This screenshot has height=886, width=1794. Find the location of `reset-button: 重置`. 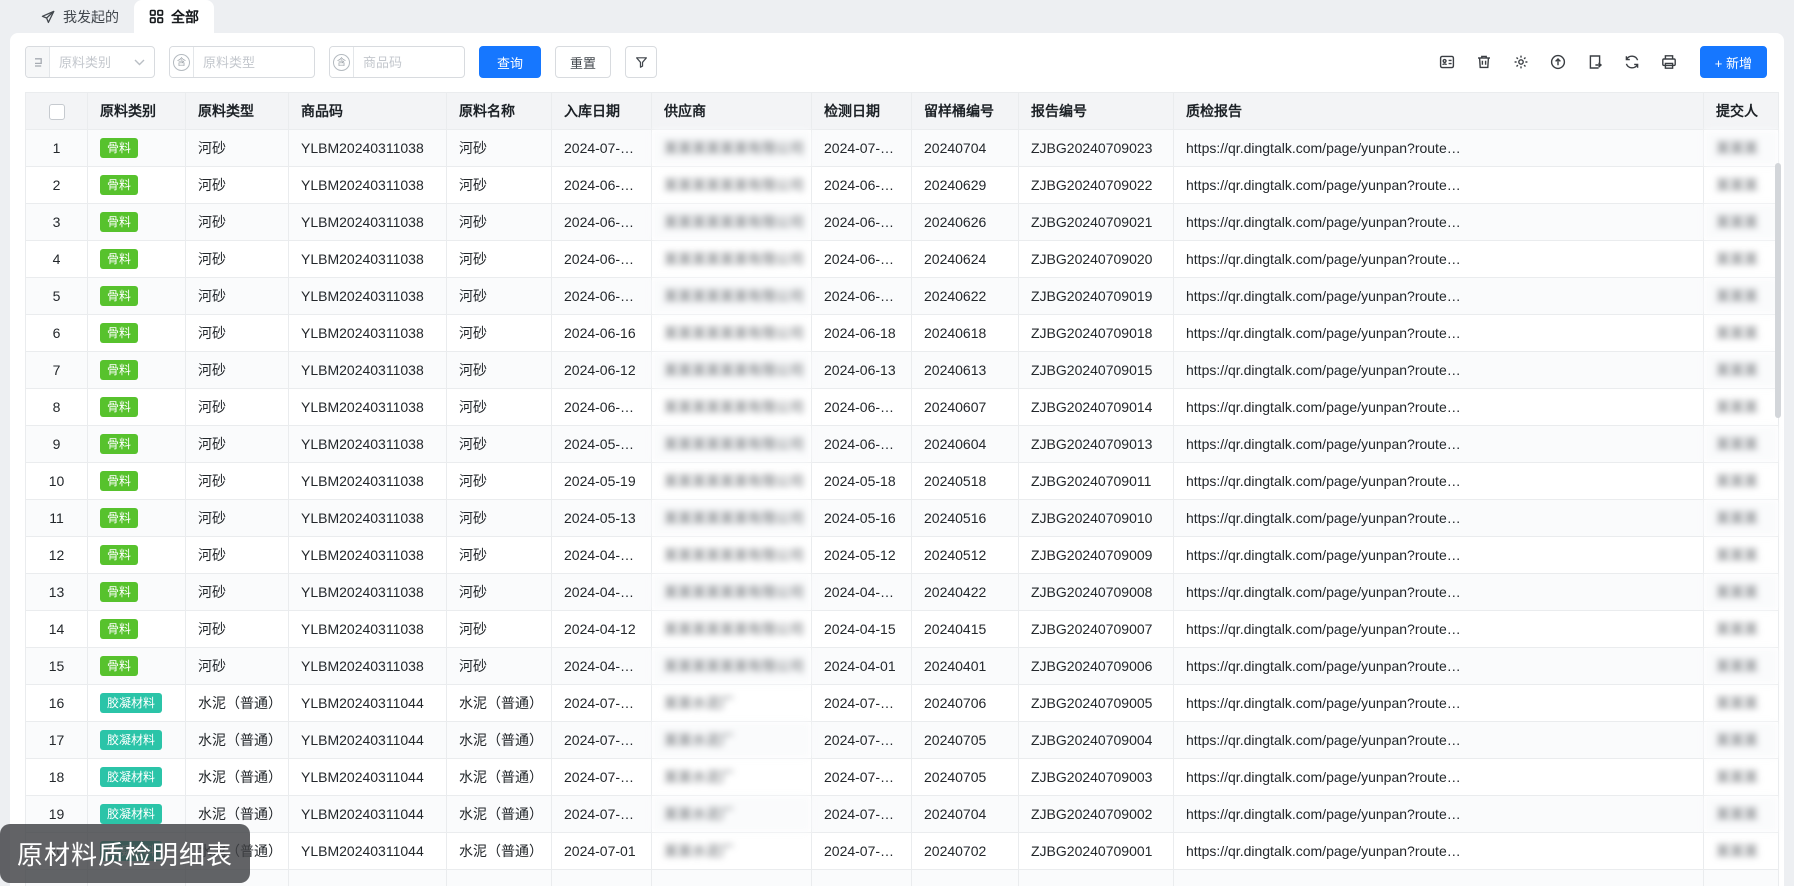

reset-button: 重置 is located at coordinates (583, 62).